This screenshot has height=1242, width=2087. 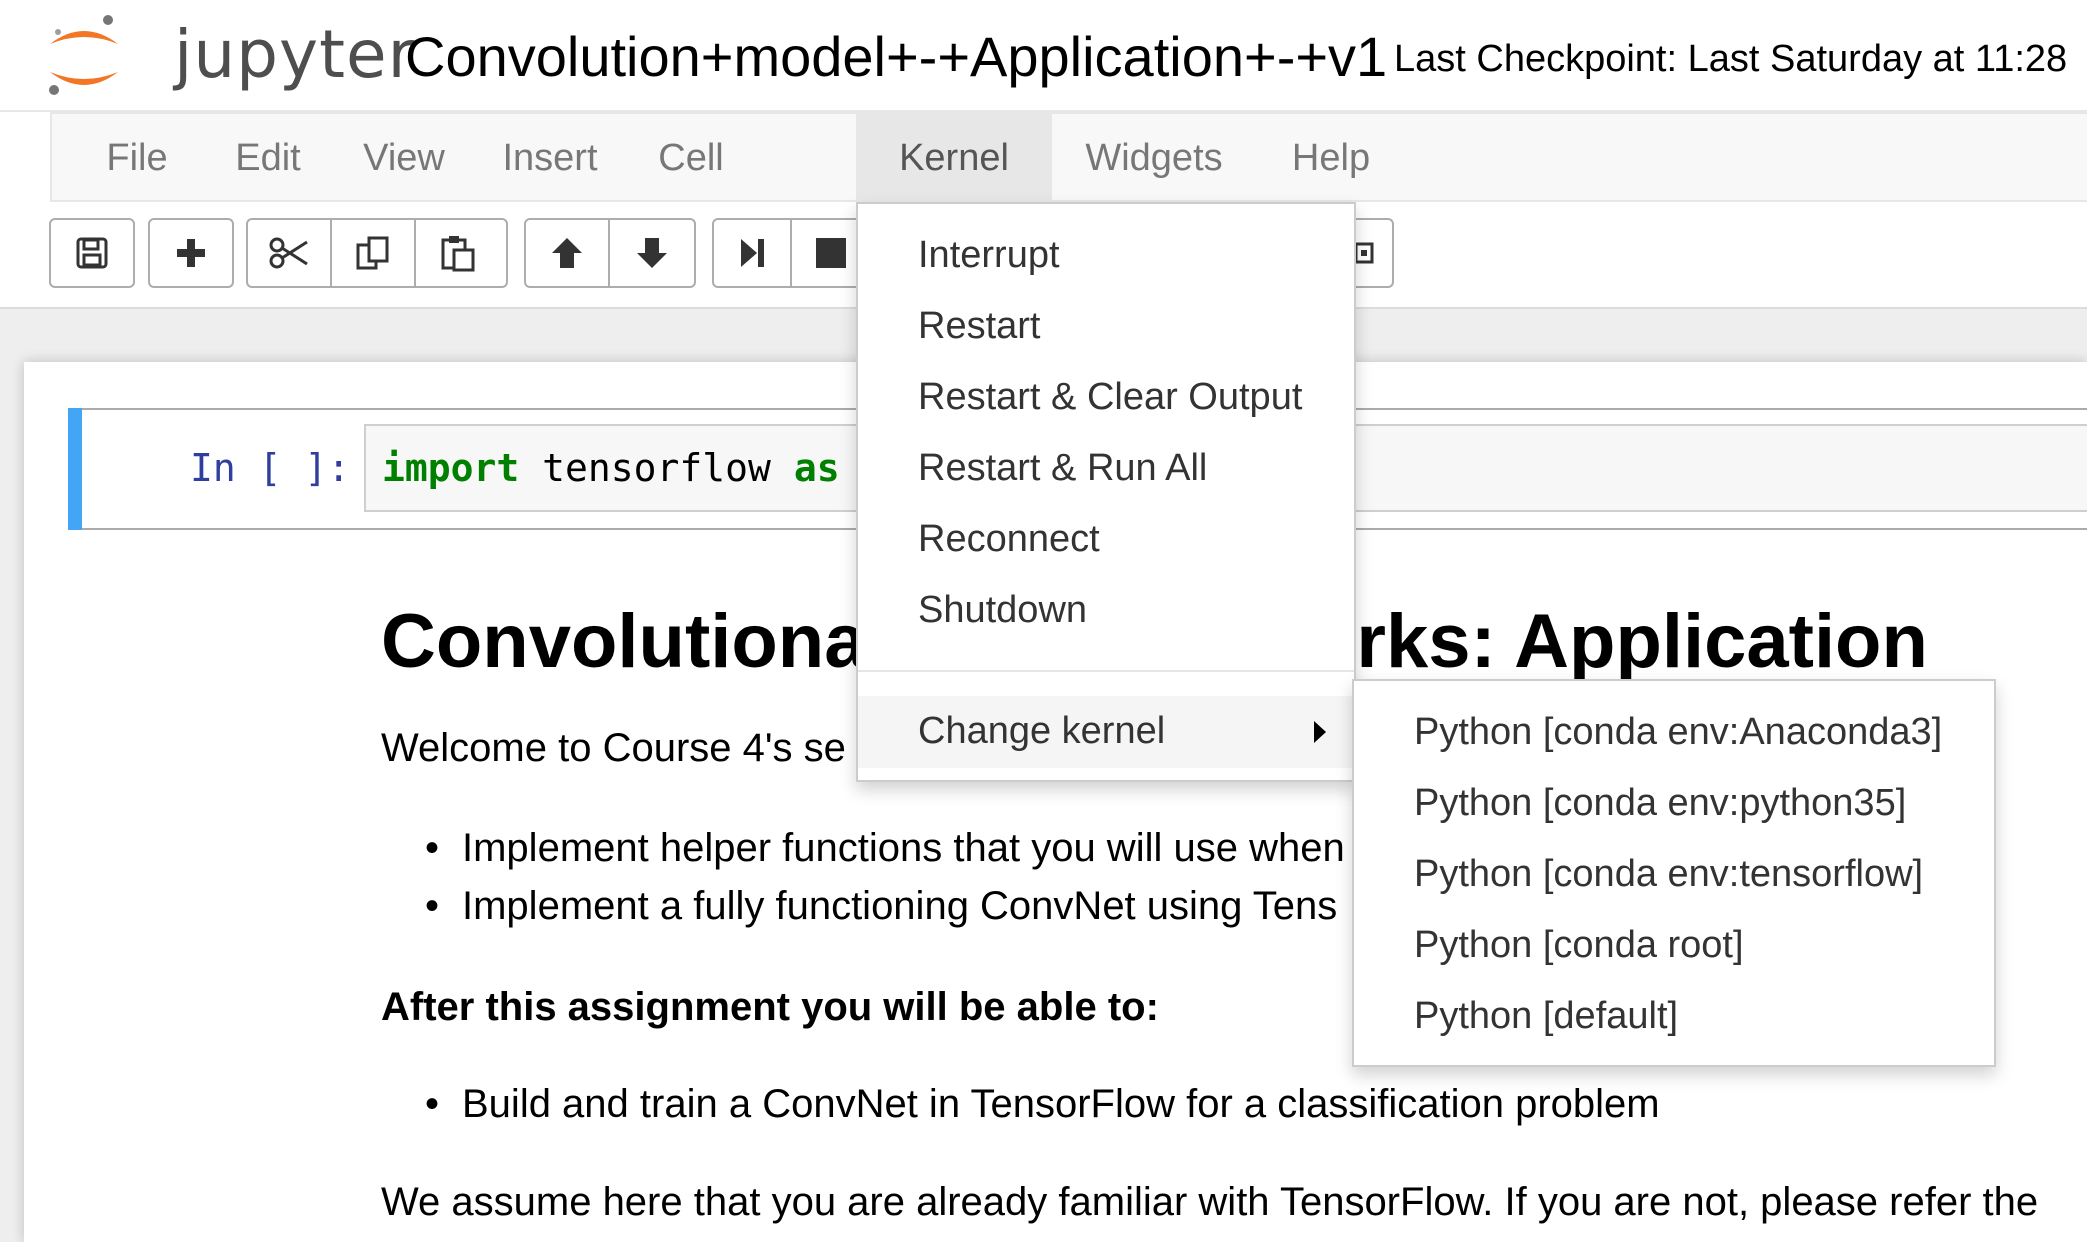 I want to click on notebook-title: Convolution+model+-+Application+-+v1, so click(x=896, y=56).